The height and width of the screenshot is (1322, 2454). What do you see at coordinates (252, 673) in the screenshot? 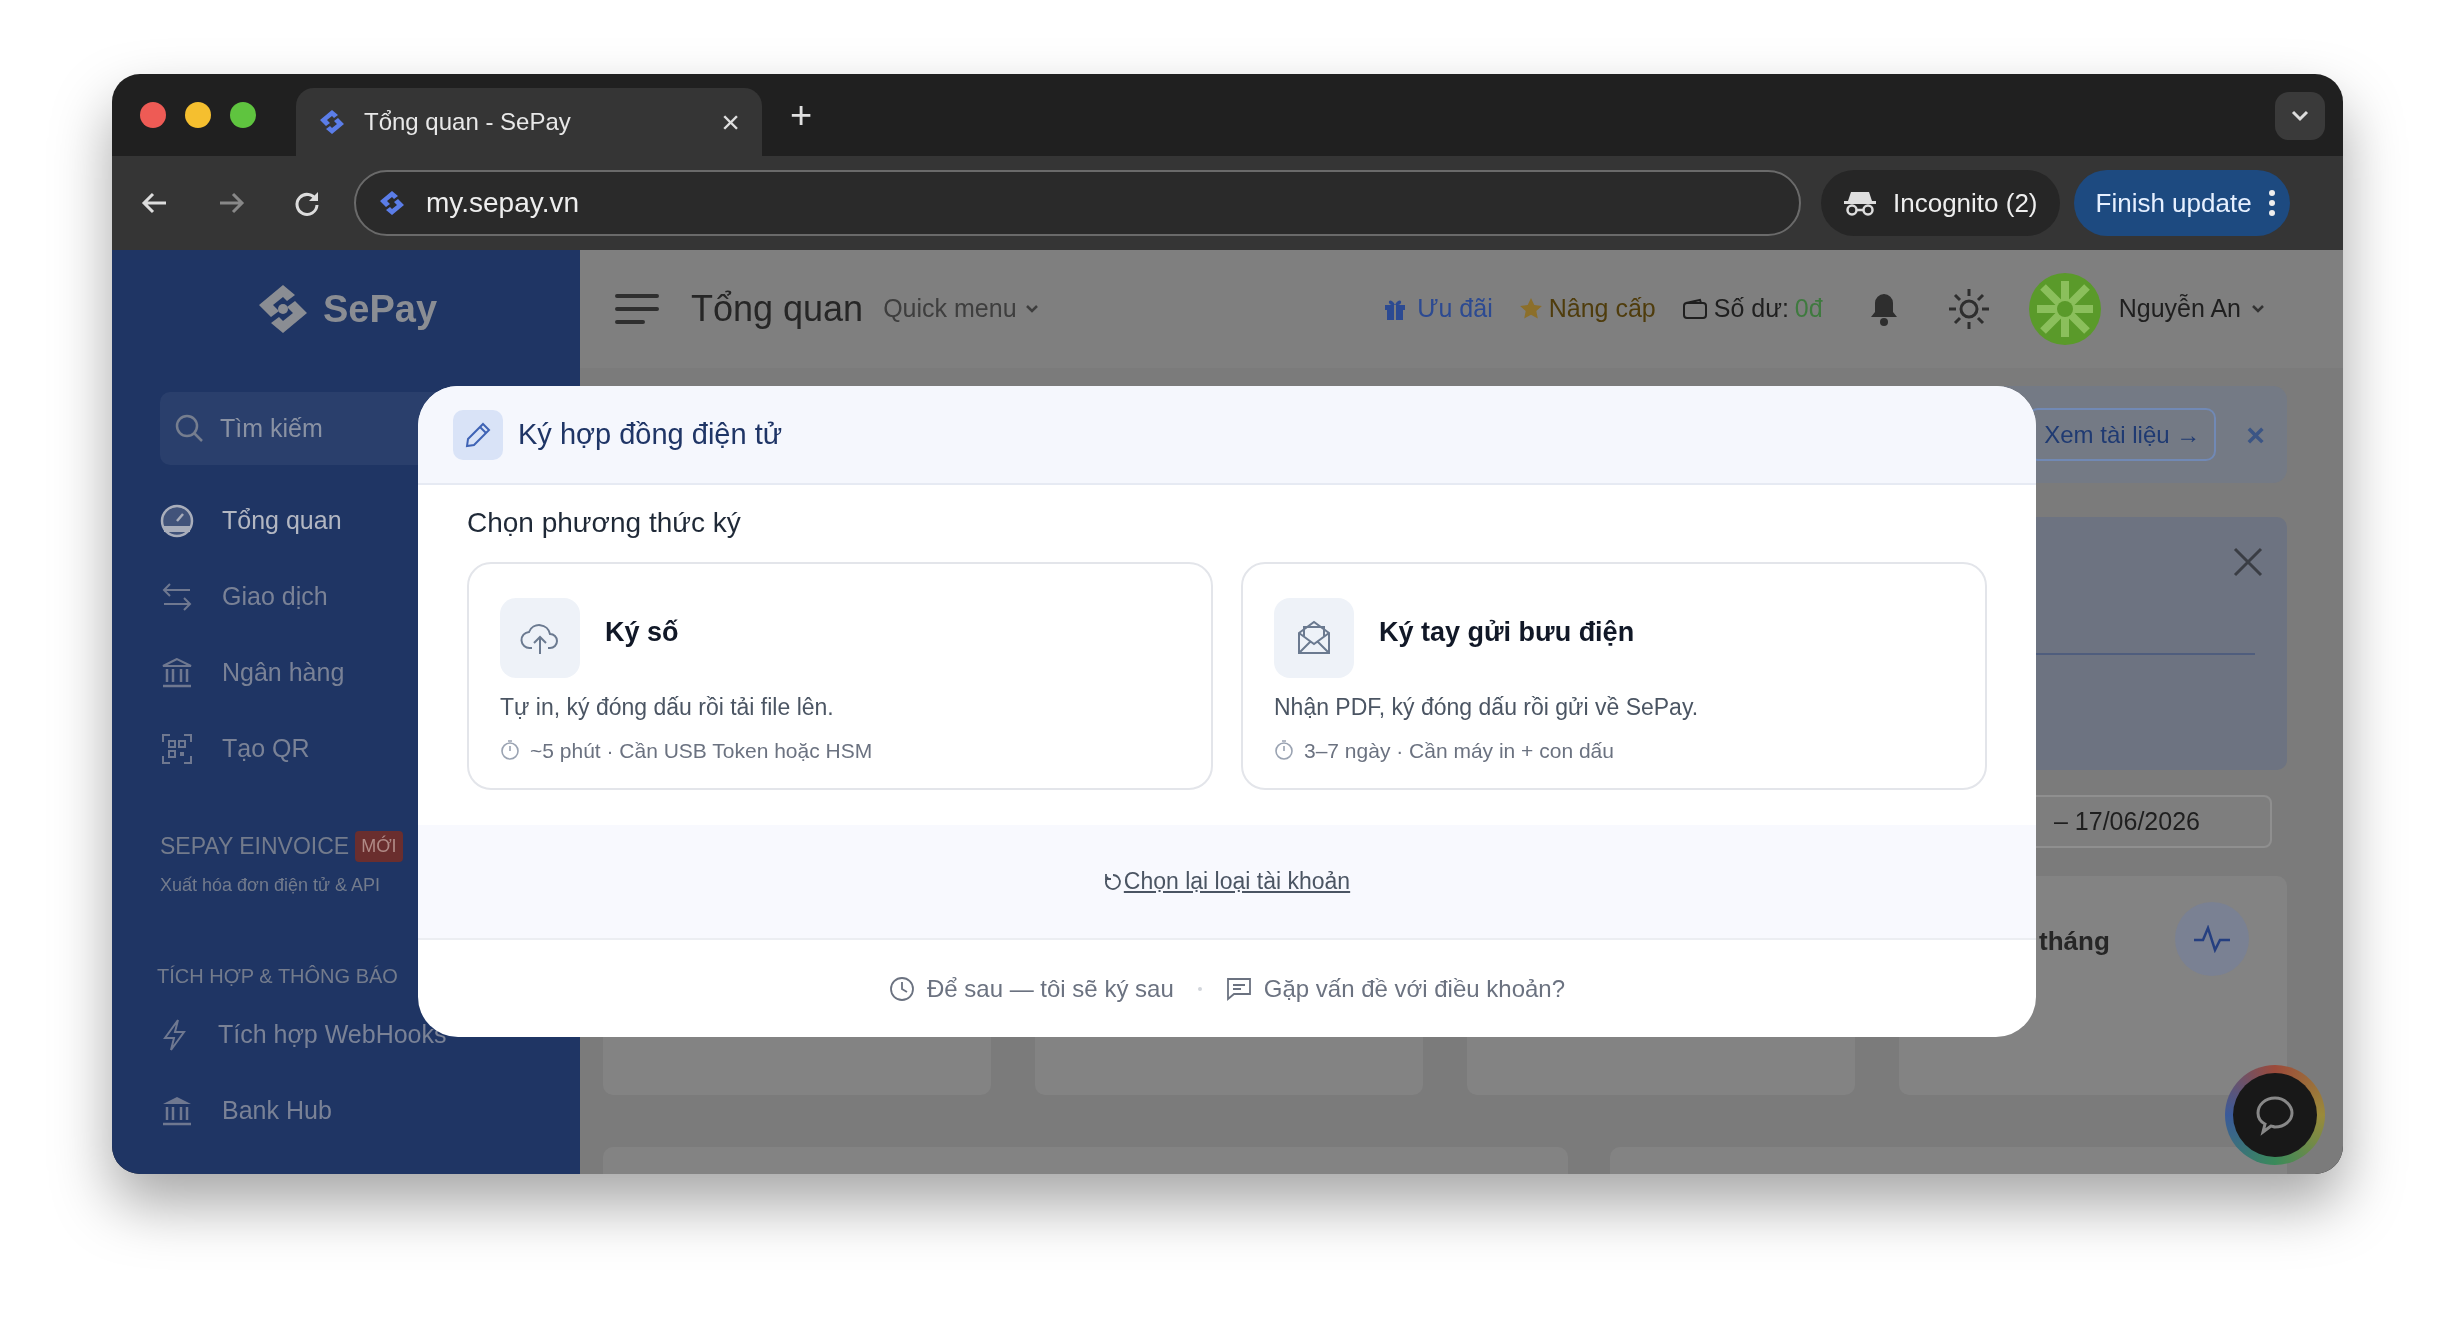
I see `sidebar-item: Ngân hàng` at bounding box center [252, 673].